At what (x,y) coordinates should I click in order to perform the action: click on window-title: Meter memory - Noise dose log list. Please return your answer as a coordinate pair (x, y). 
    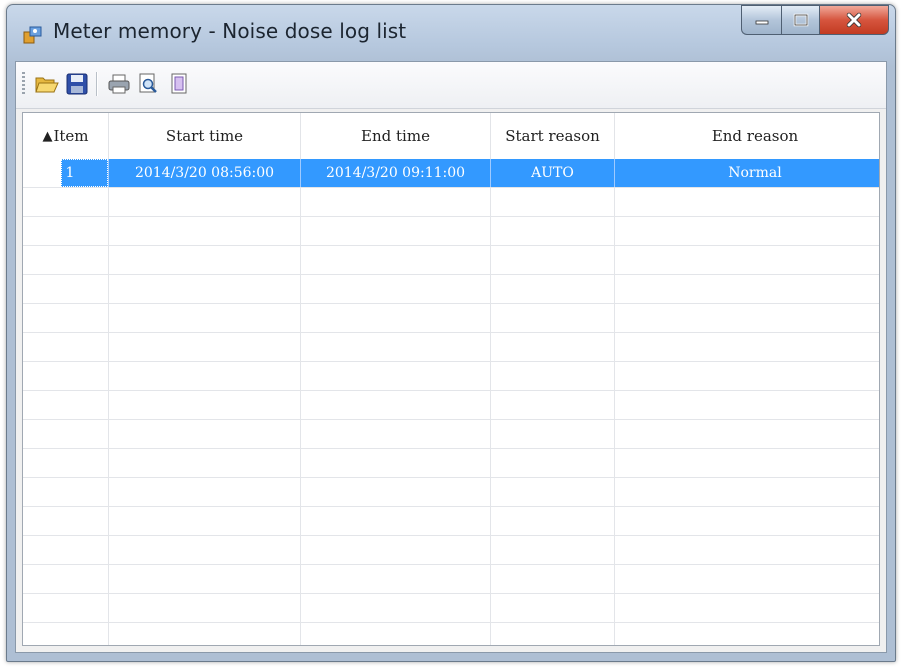
    Looking at the image, I should click on (230, 31).